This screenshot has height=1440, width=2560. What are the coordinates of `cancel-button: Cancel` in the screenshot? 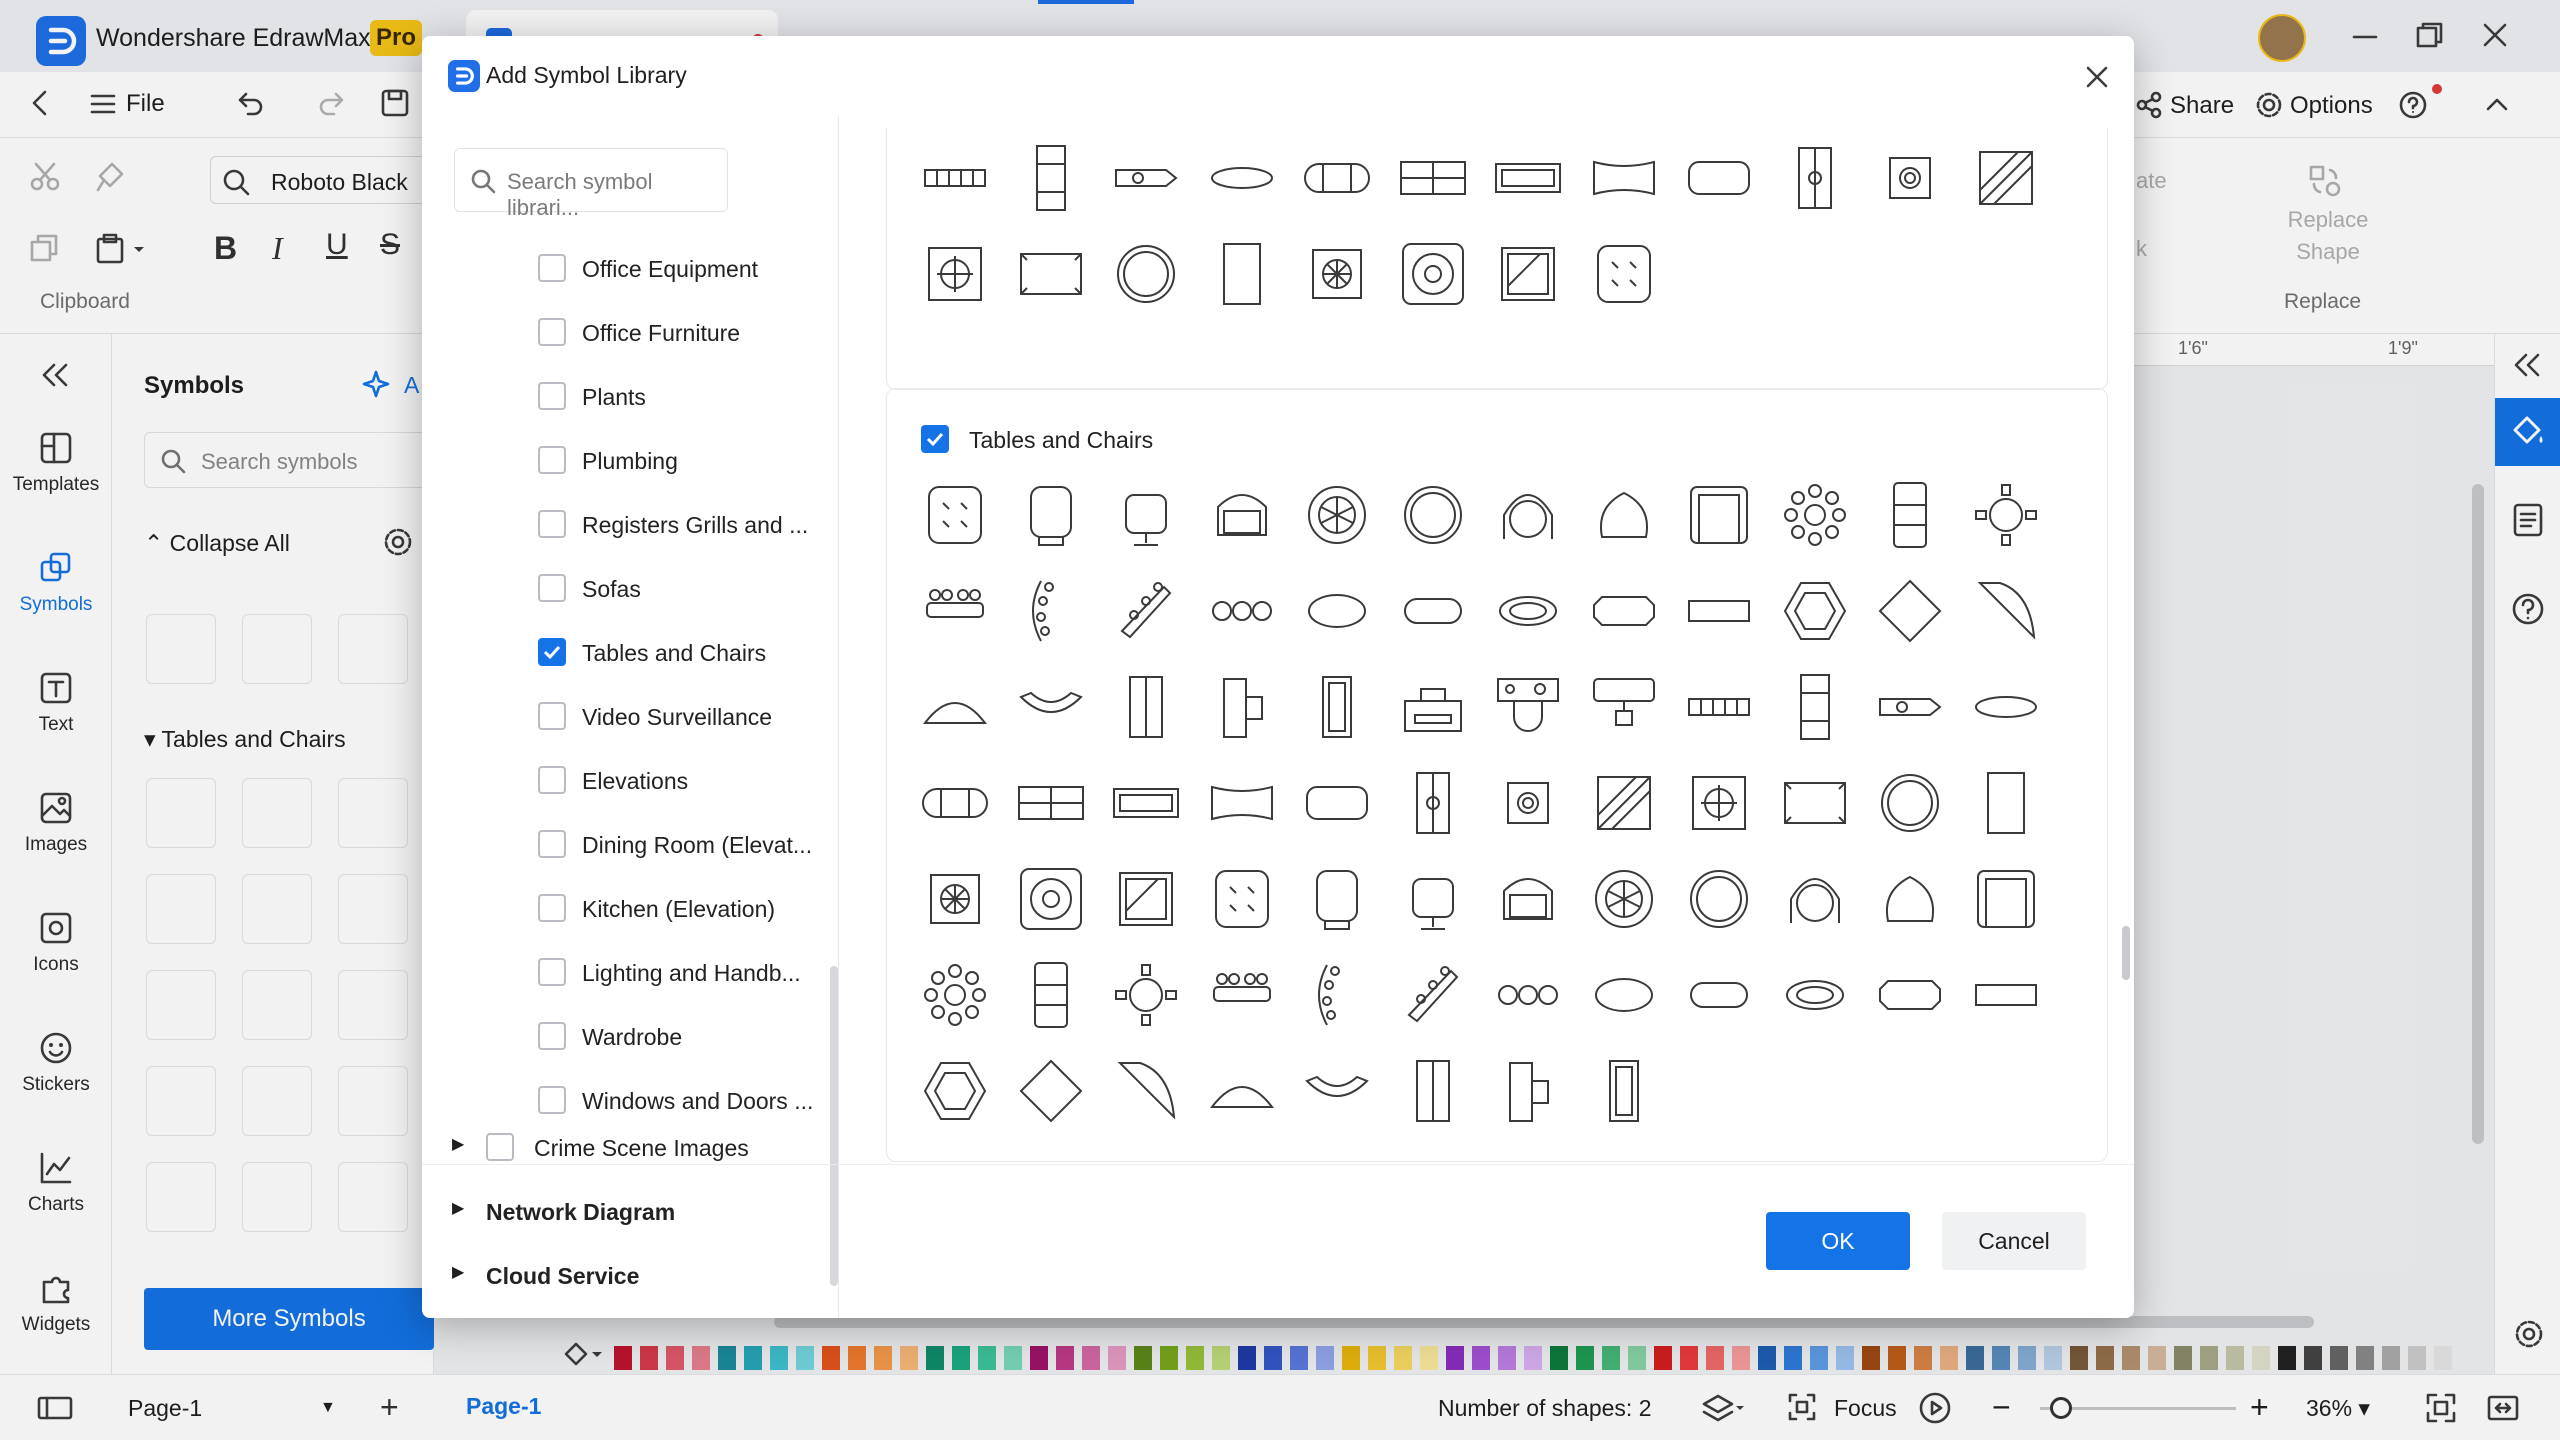 It's located at (2014, 1241).